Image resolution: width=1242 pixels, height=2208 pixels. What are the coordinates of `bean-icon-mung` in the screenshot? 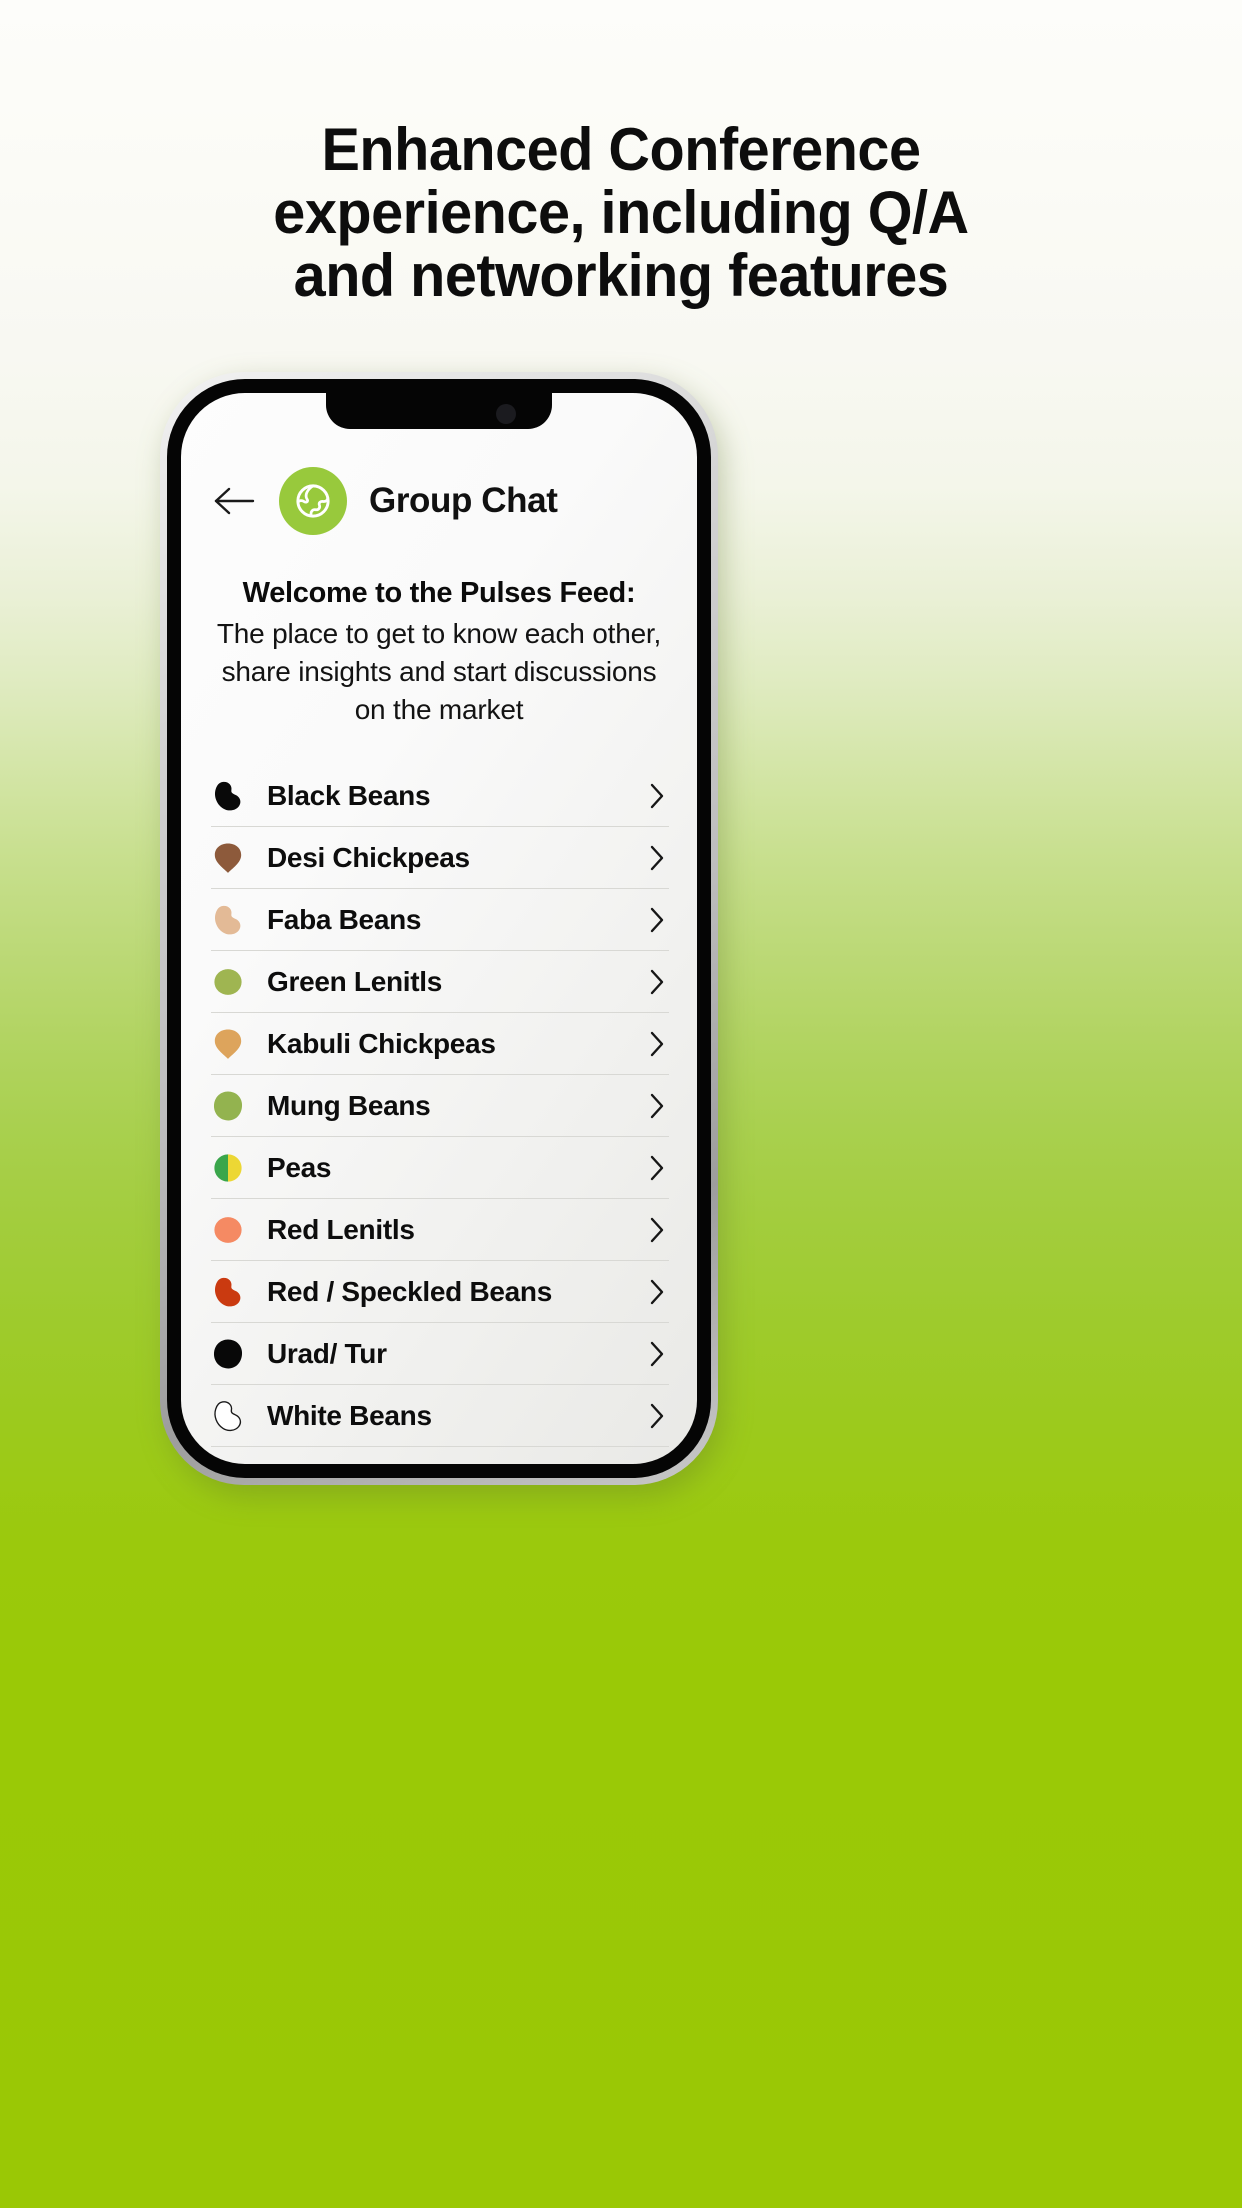 It's located at (228, 1106).